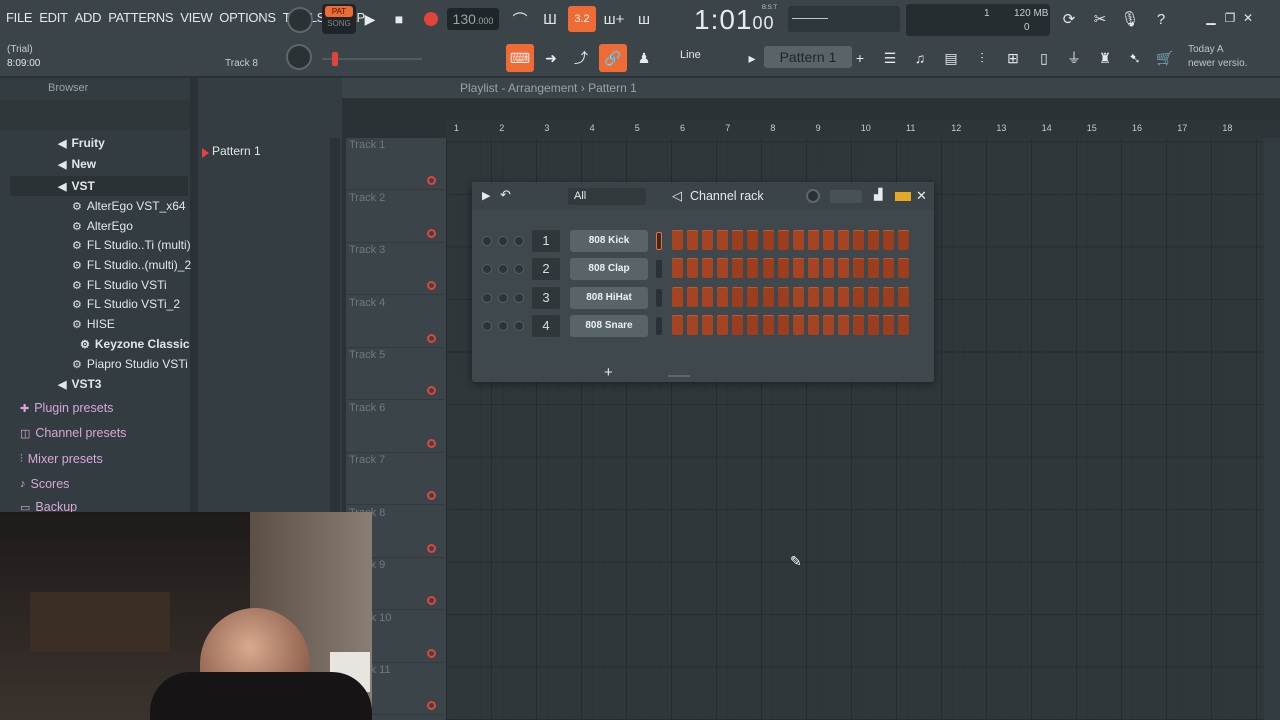 Image resolution: width=1280 pixels, height=720 pixels. Describe the element at coordinates (299, 57) in the screenshot. I see `master-pitch-knob` at that location.